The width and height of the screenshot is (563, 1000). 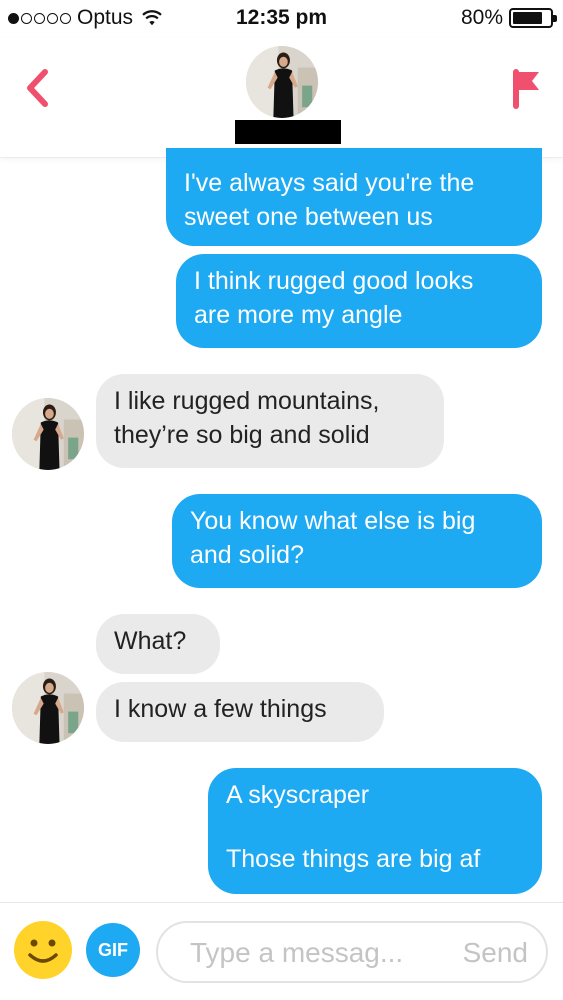 I want to click on message-text: What?, so click(x=150, y=641).